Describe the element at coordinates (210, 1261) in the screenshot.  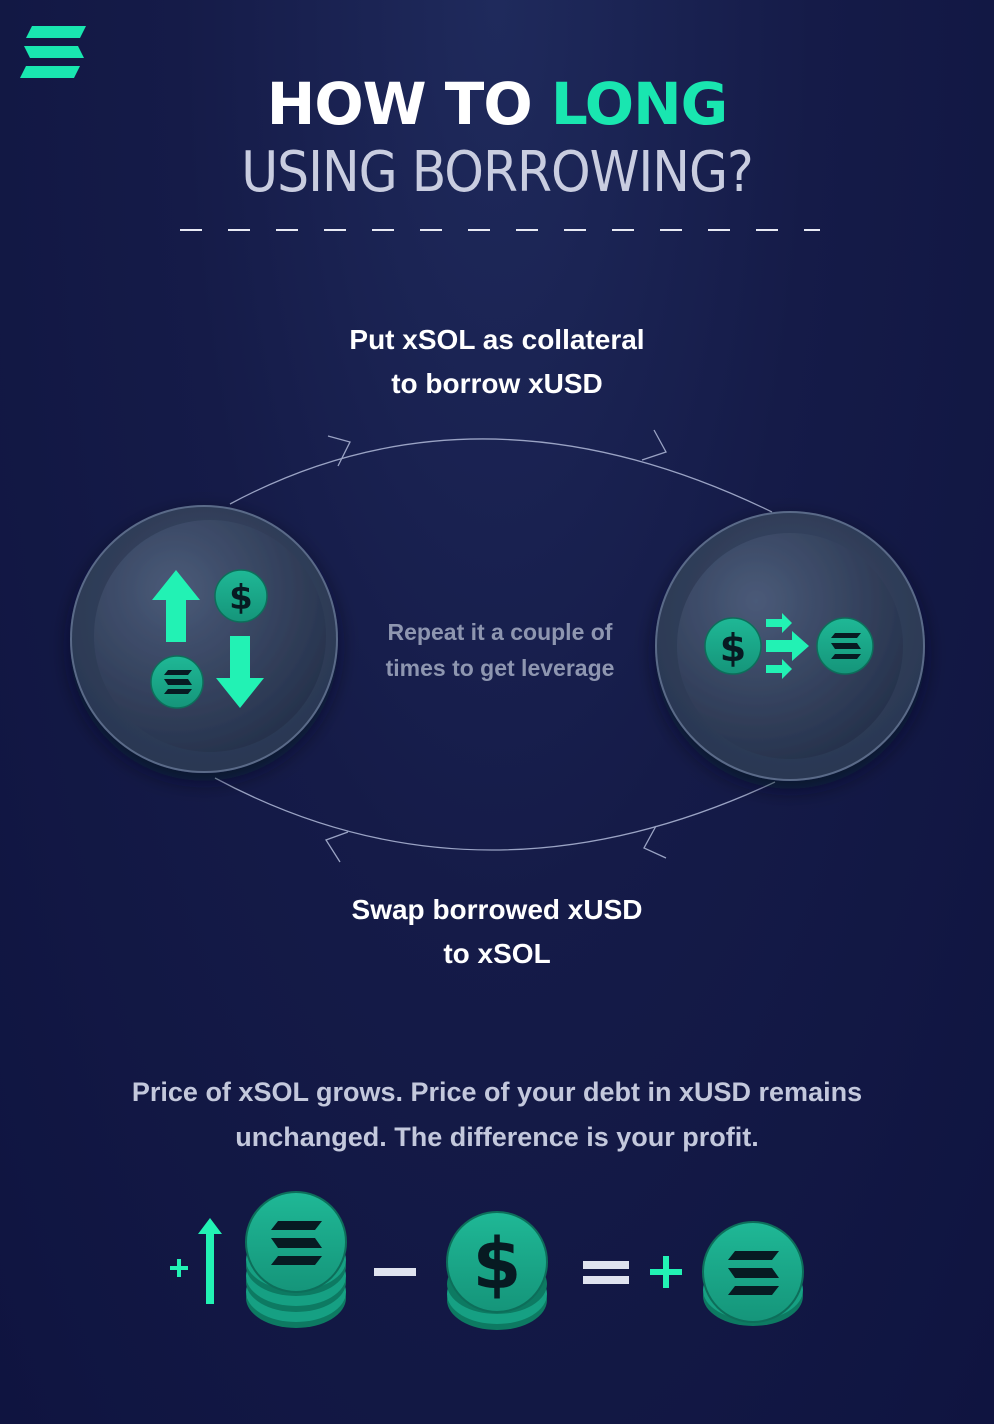
I see `up-arrow-icon` at that location.